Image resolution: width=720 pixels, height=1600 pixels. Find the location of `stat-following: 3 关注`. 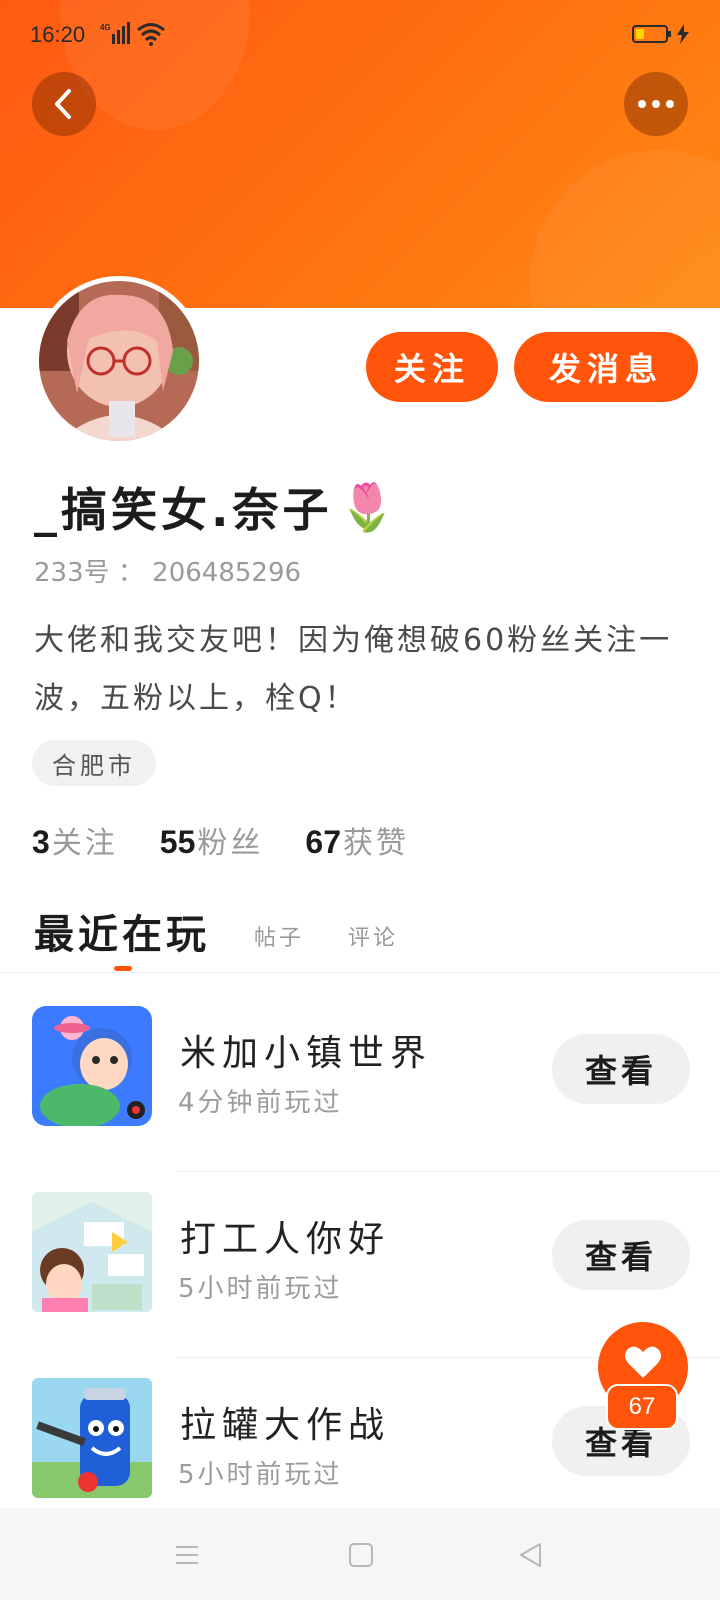

stat-following: 3 关注 is located at coordinates (75, 840).